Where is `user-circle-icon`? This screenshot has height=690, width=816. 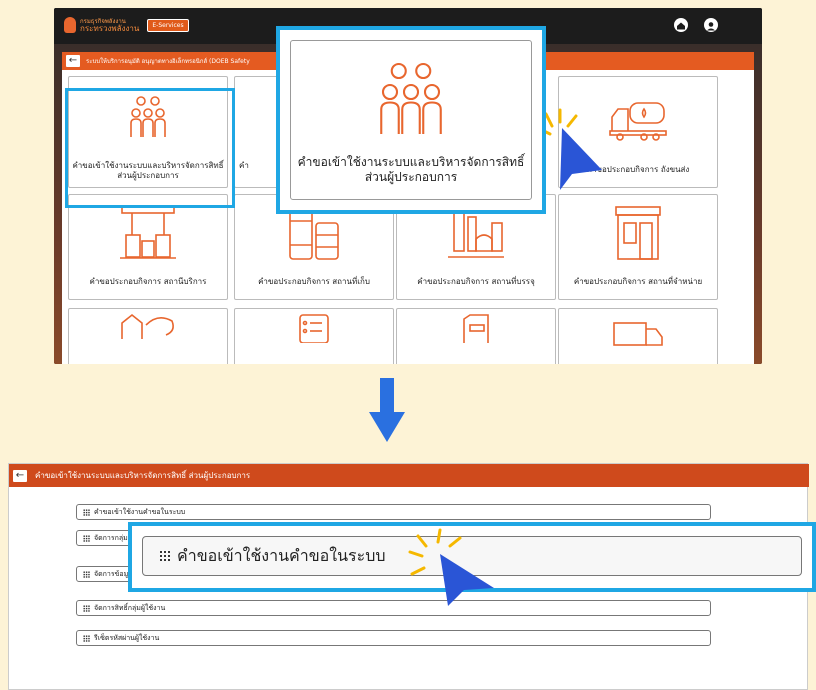 user-circle-icon is located at coordinates (711, 25).